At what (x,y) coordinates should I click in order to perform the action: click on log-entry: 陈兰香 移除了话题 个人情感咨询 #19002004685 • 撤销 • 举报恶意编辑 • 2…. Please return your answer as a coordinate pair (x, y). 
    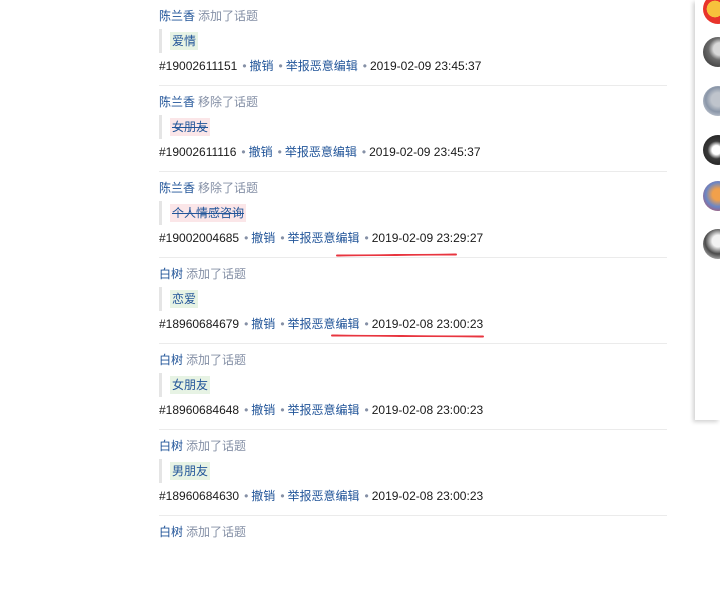
    Looking at the image, I should click on (413, 215).